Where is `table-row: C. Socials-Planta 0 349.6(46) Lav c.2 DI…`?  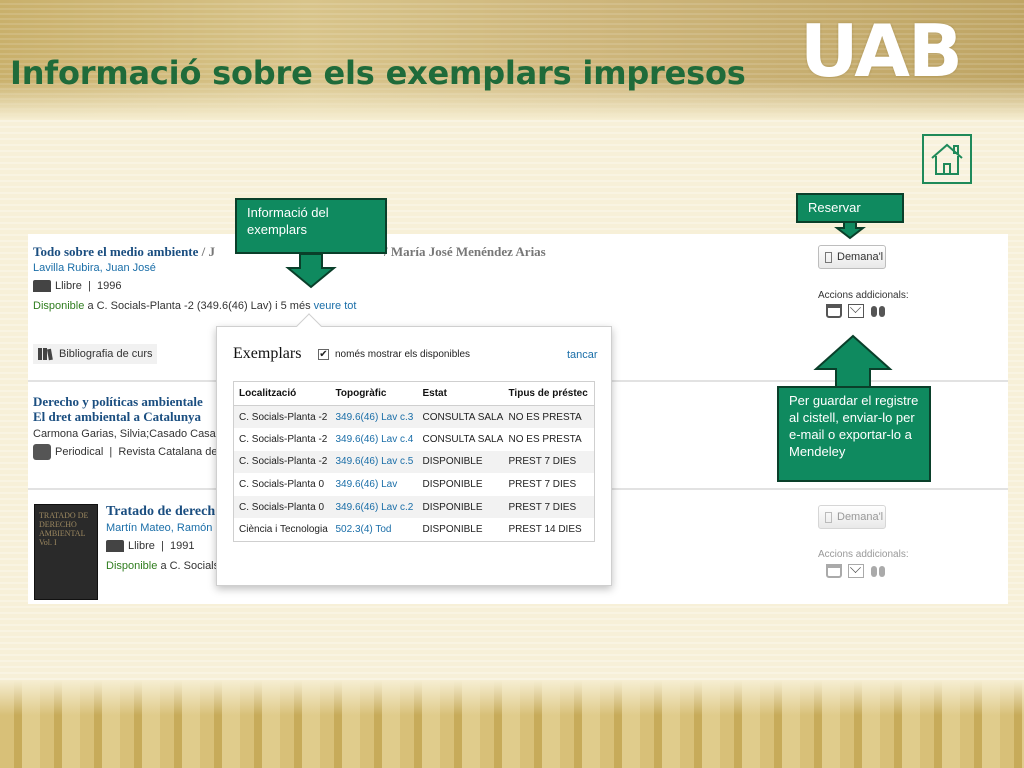 table-row: C. Socials-Planta 0 349.6(46) Lav c.2 DI… is located at coordinates (414, 507).